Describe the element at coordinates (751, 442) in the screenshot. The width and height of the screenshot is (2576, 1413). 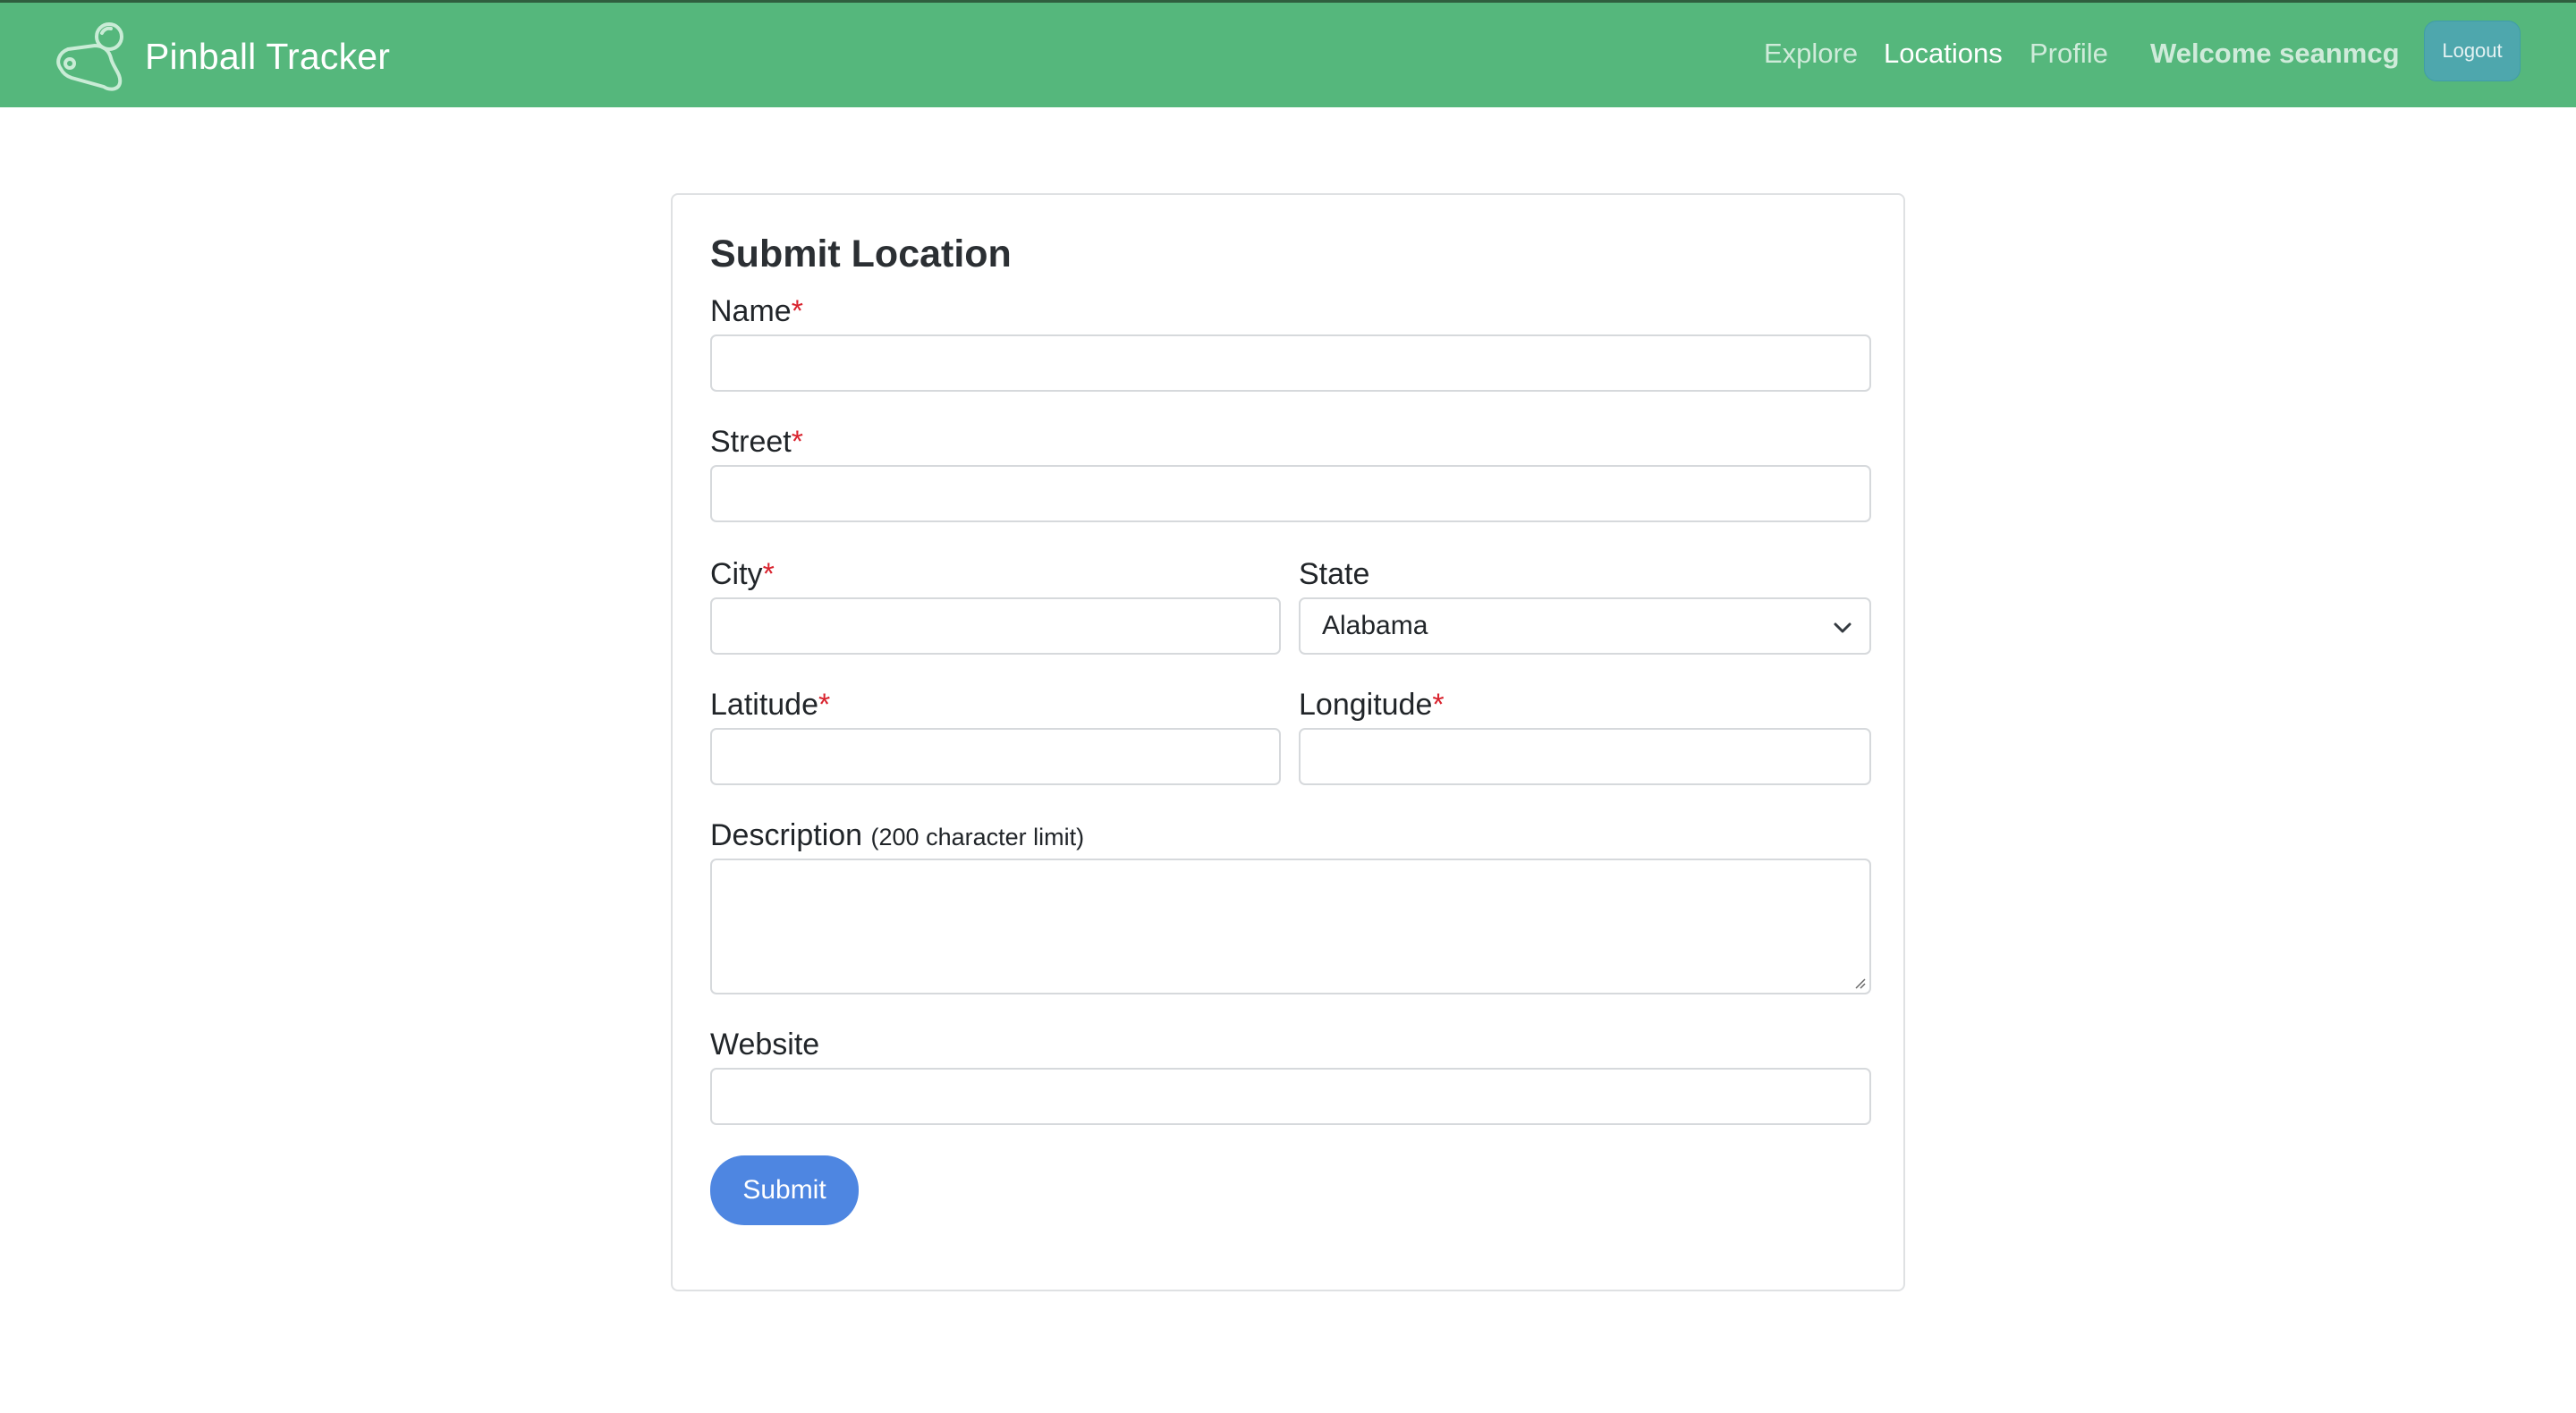
I see `street-label-text: Street` at that location.